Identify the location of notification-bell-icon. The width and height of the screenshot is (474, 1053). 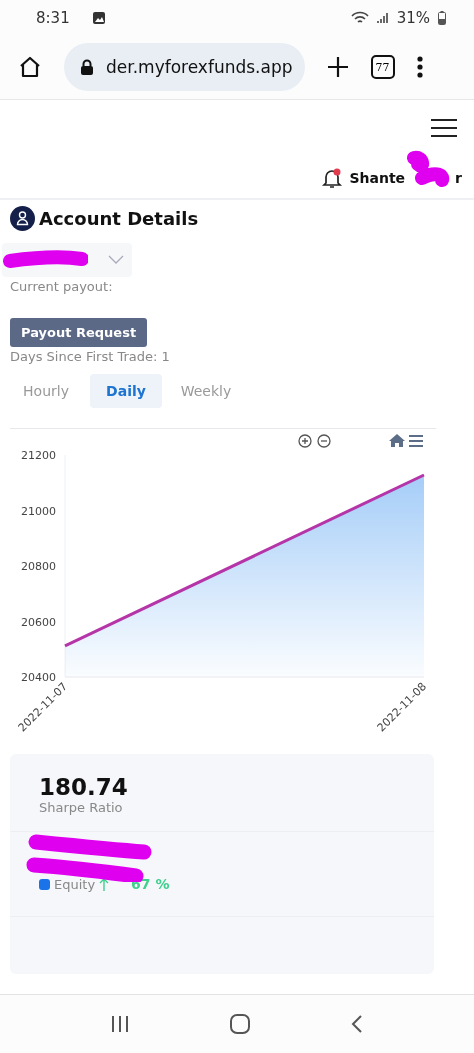
(332, 178).